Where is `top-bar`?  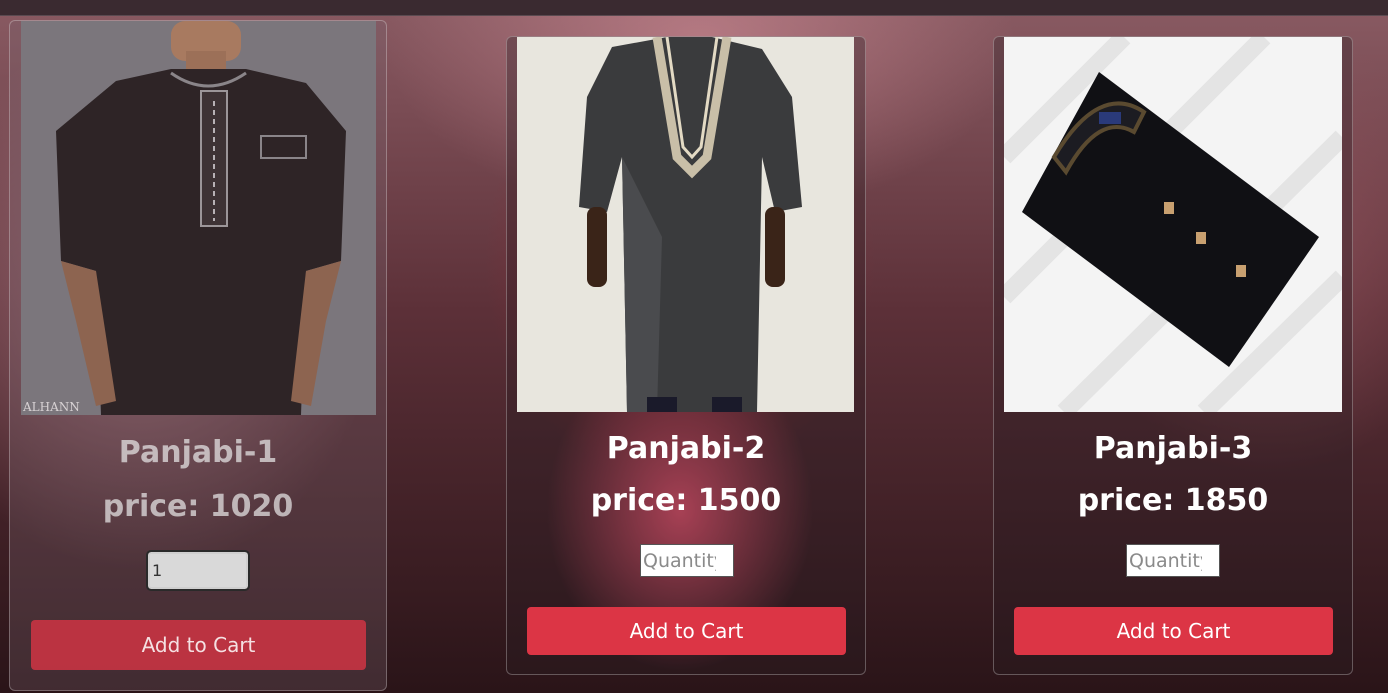
top-bar is located at coordinates (694, 8).